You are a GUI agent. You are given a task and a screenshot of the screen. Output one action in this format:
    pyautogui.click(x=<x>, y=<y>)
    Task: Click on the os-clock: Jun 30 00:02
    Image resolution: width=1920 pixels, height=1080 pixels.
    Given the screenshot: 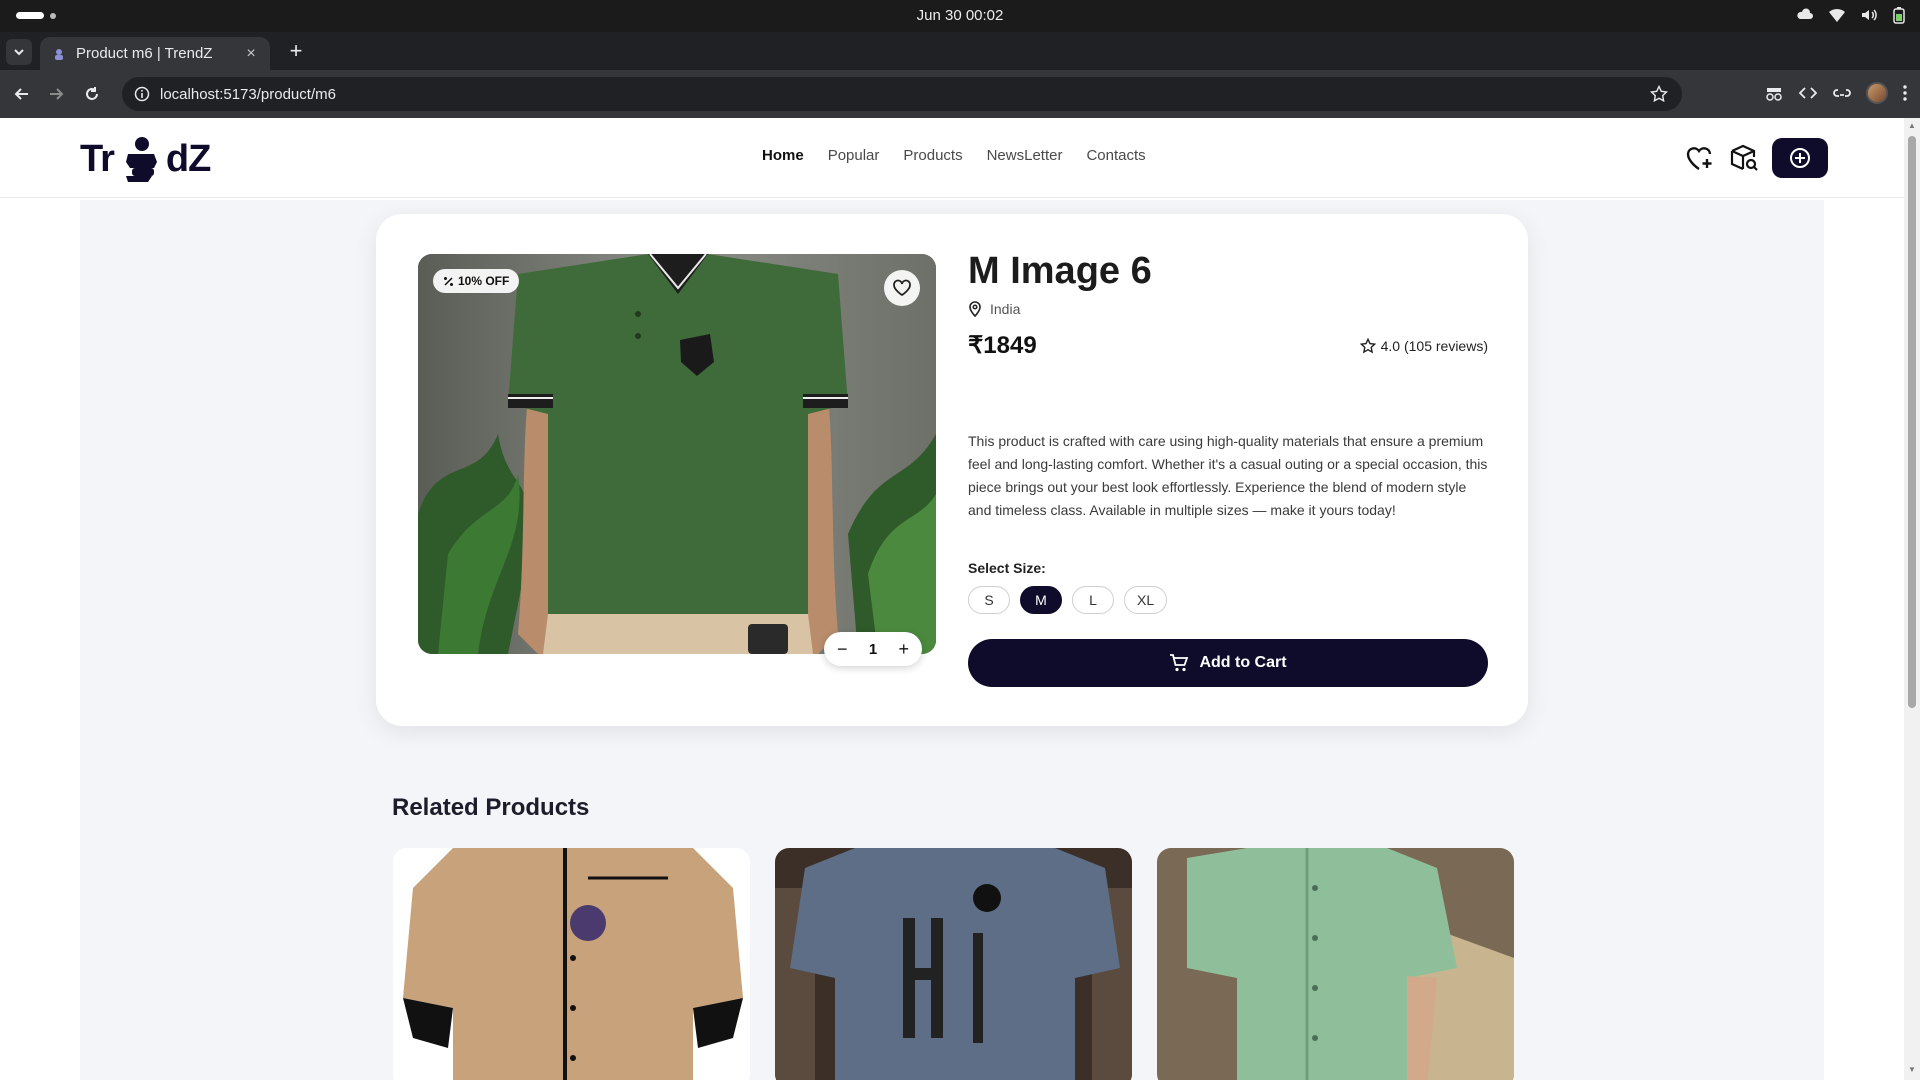 What is the action you would take?
    pyautogui.click(x=960, y=15)
    